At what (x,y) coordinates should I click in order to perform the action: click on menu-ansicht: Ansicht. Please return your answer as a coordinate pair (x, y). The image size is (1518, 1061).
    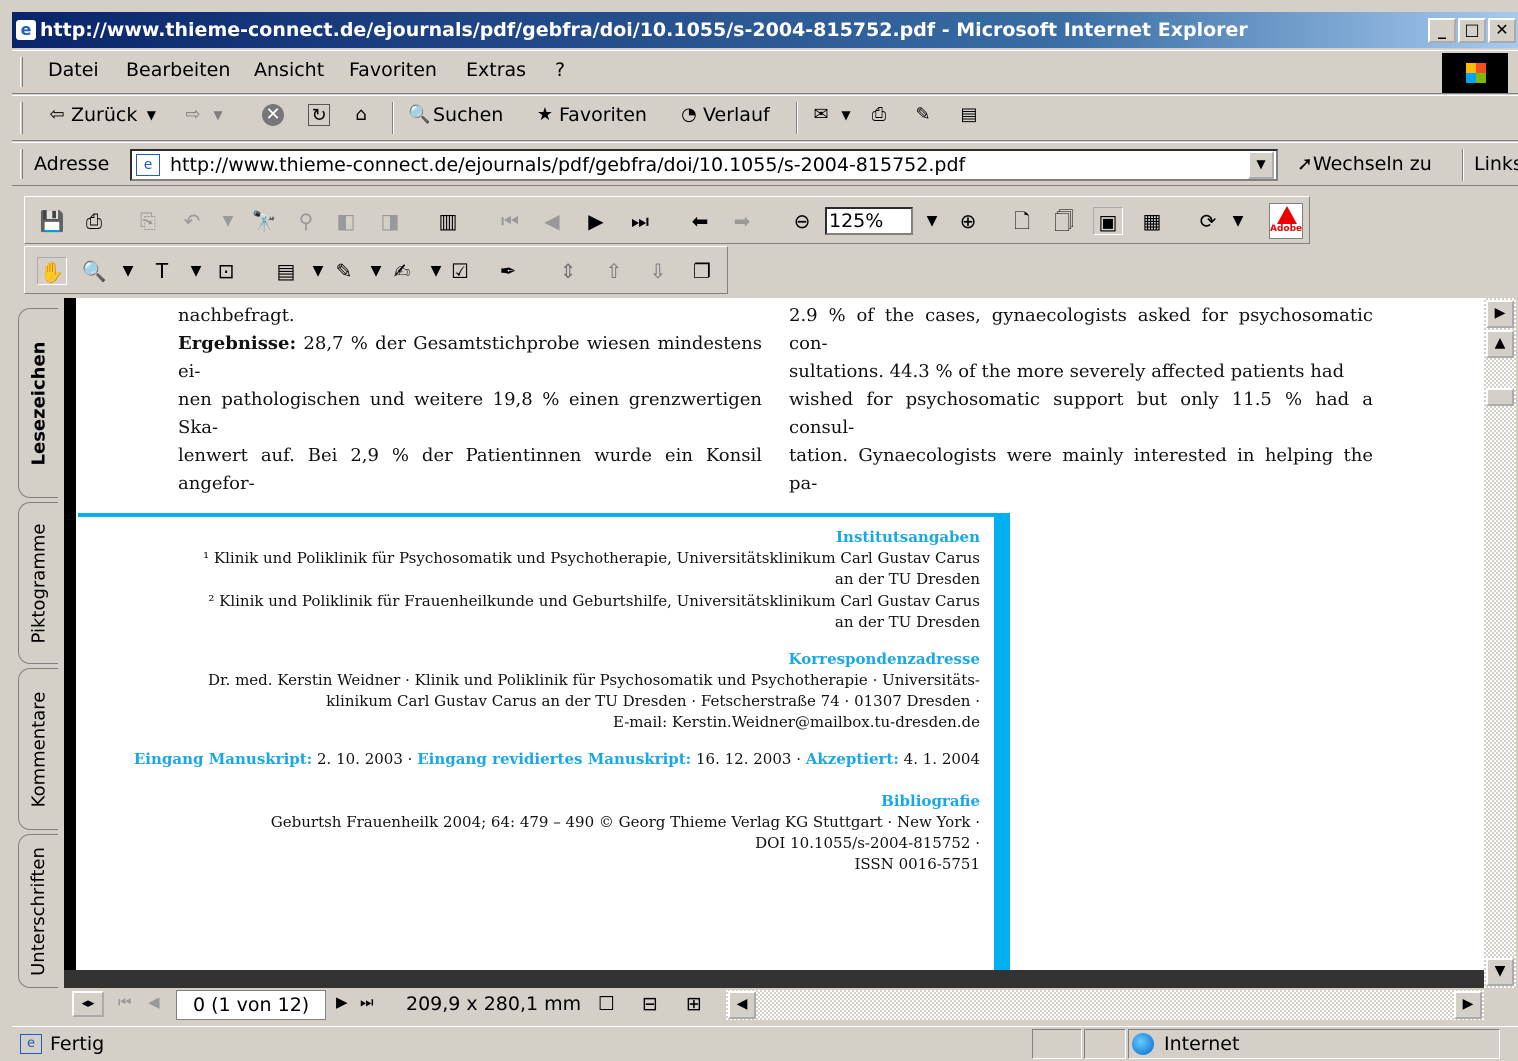
    Looking at the image, I should click on (289, 70).